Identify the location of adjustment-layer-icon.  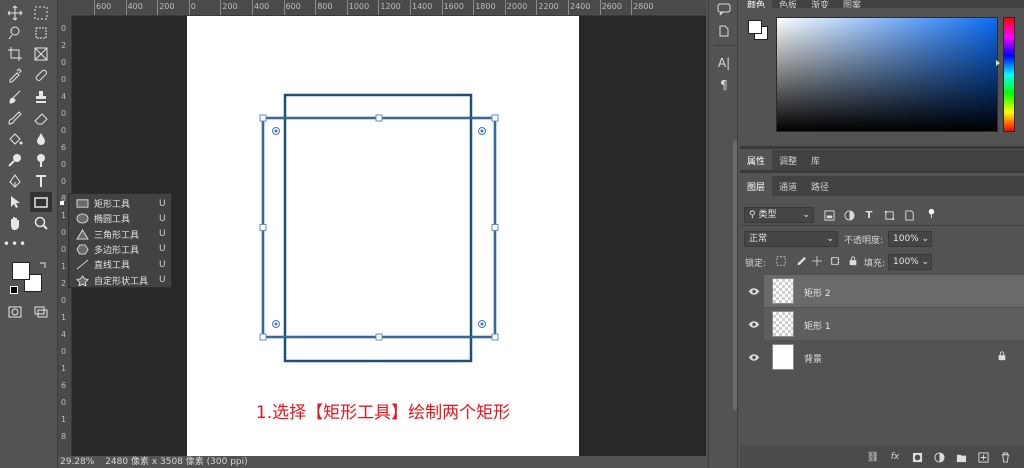
(939, 457).